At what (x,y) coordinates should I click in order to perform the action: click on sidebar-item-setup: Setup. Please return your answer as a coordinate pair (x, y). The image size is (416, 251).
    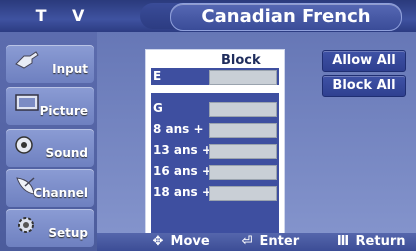
    Looking at the image, I should click on (50, 228).